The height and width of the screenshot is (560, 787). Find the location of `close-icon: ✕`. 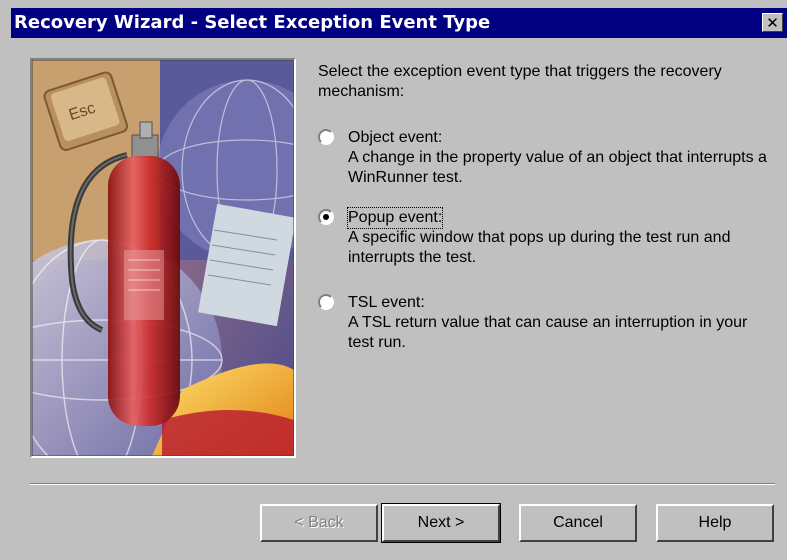

close-icon: ✕ is located at coordinates (772, 23).